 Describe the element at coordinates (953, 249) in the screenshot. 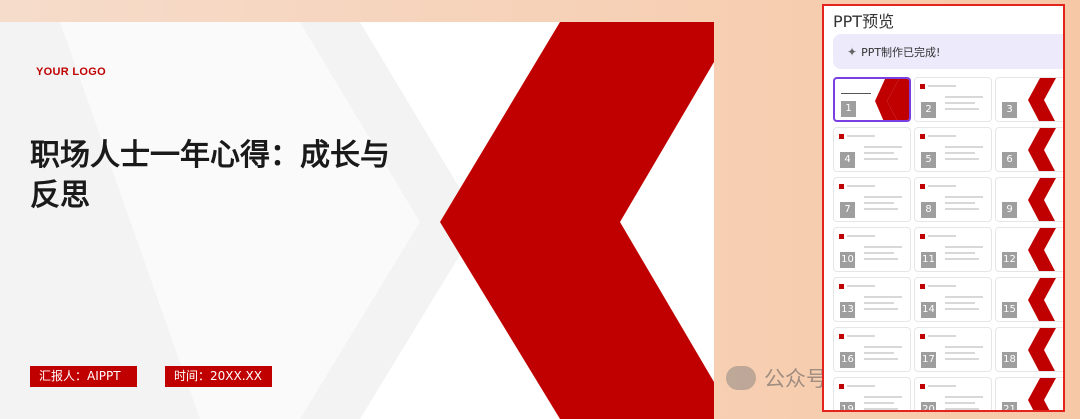

I see `slide-thumbnail-11: 11` at that location.